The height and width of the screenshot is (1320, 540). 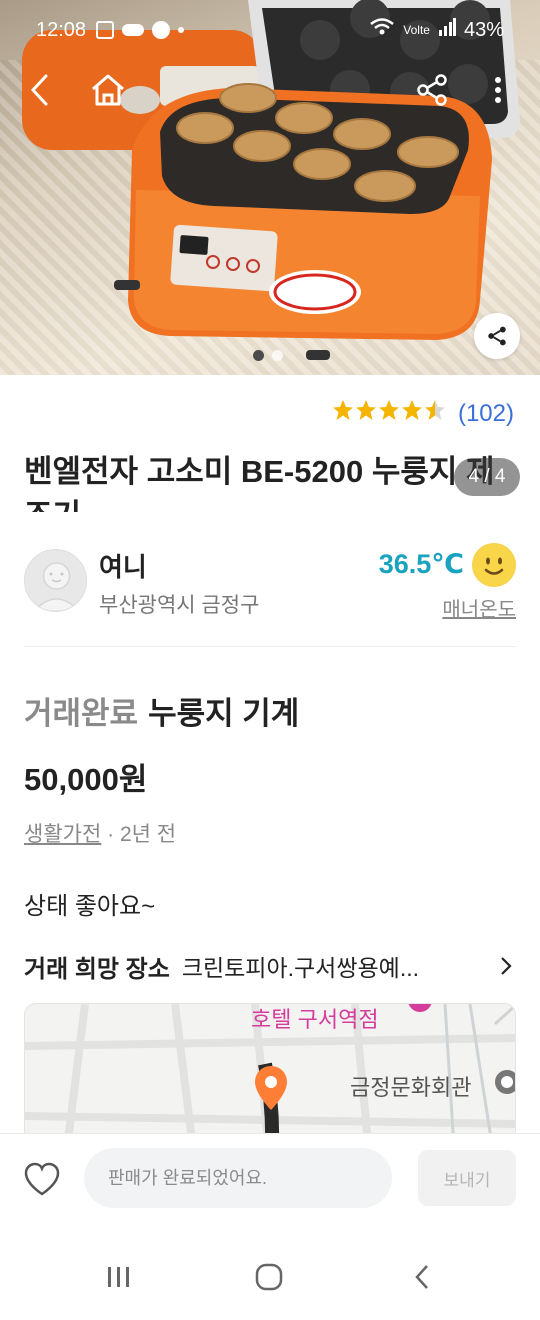 I want to click on more-vertical-icon, so click(x=498, y=90).